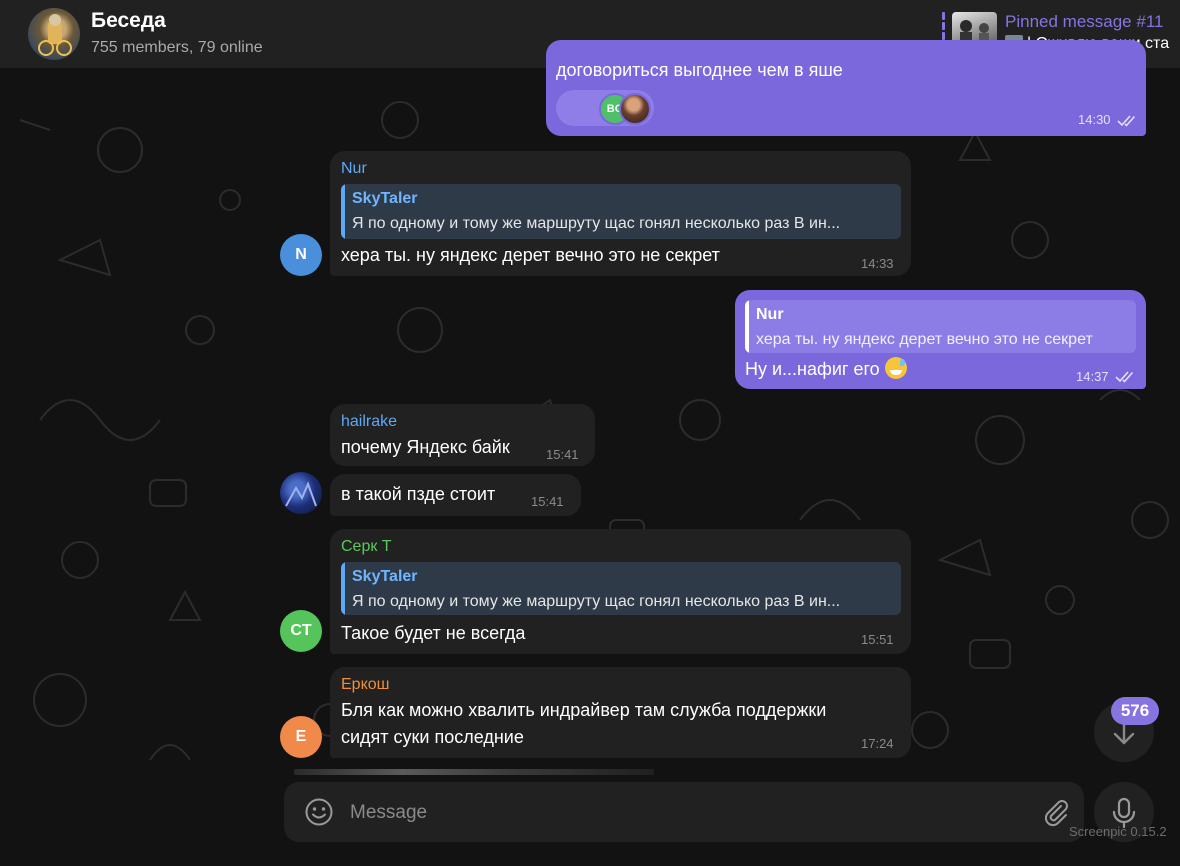 This screenshot has width=1180, height=866. I want to click on message-input, so click(690, 813).